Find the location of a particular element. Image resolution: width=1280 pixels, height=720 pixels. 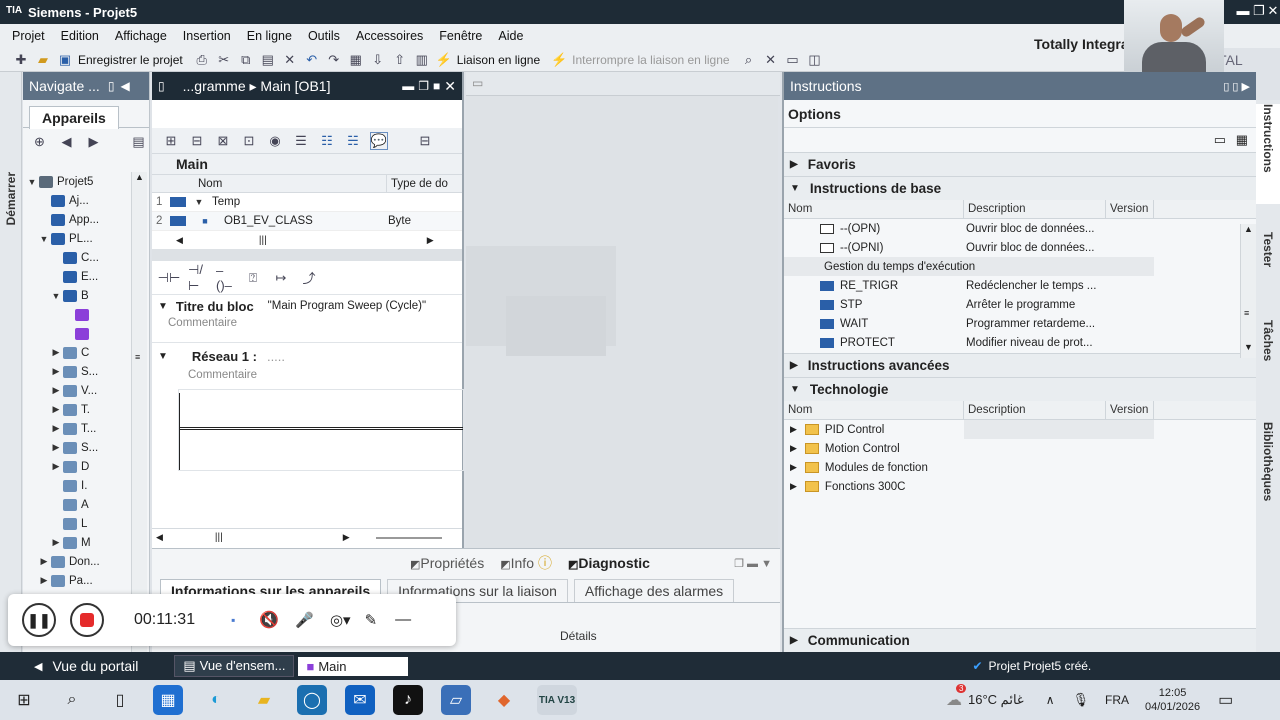

go-offline-icon: ⚡ is located at coordinates (559, 60).